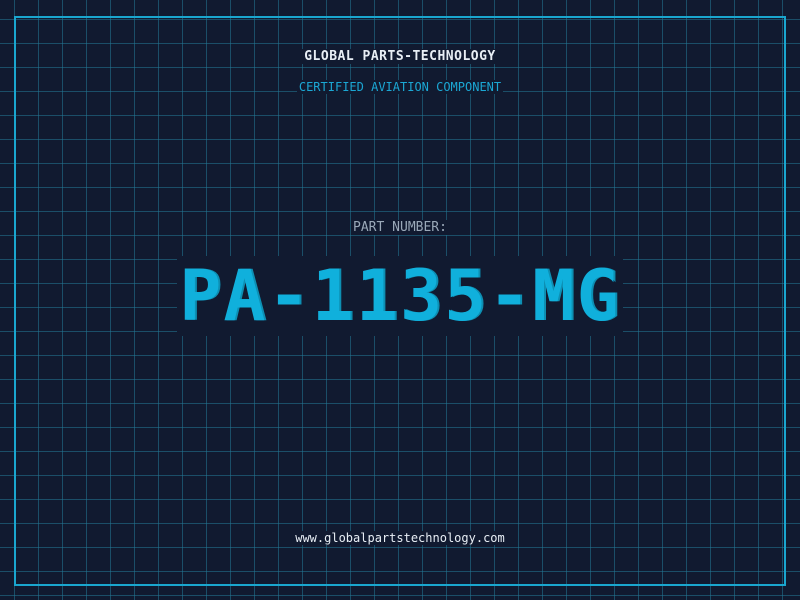 Image resolution: width=800 pixels, height=600 pixels. I want to click on part-label-line: PART NUMBER:, so click(400, 227).